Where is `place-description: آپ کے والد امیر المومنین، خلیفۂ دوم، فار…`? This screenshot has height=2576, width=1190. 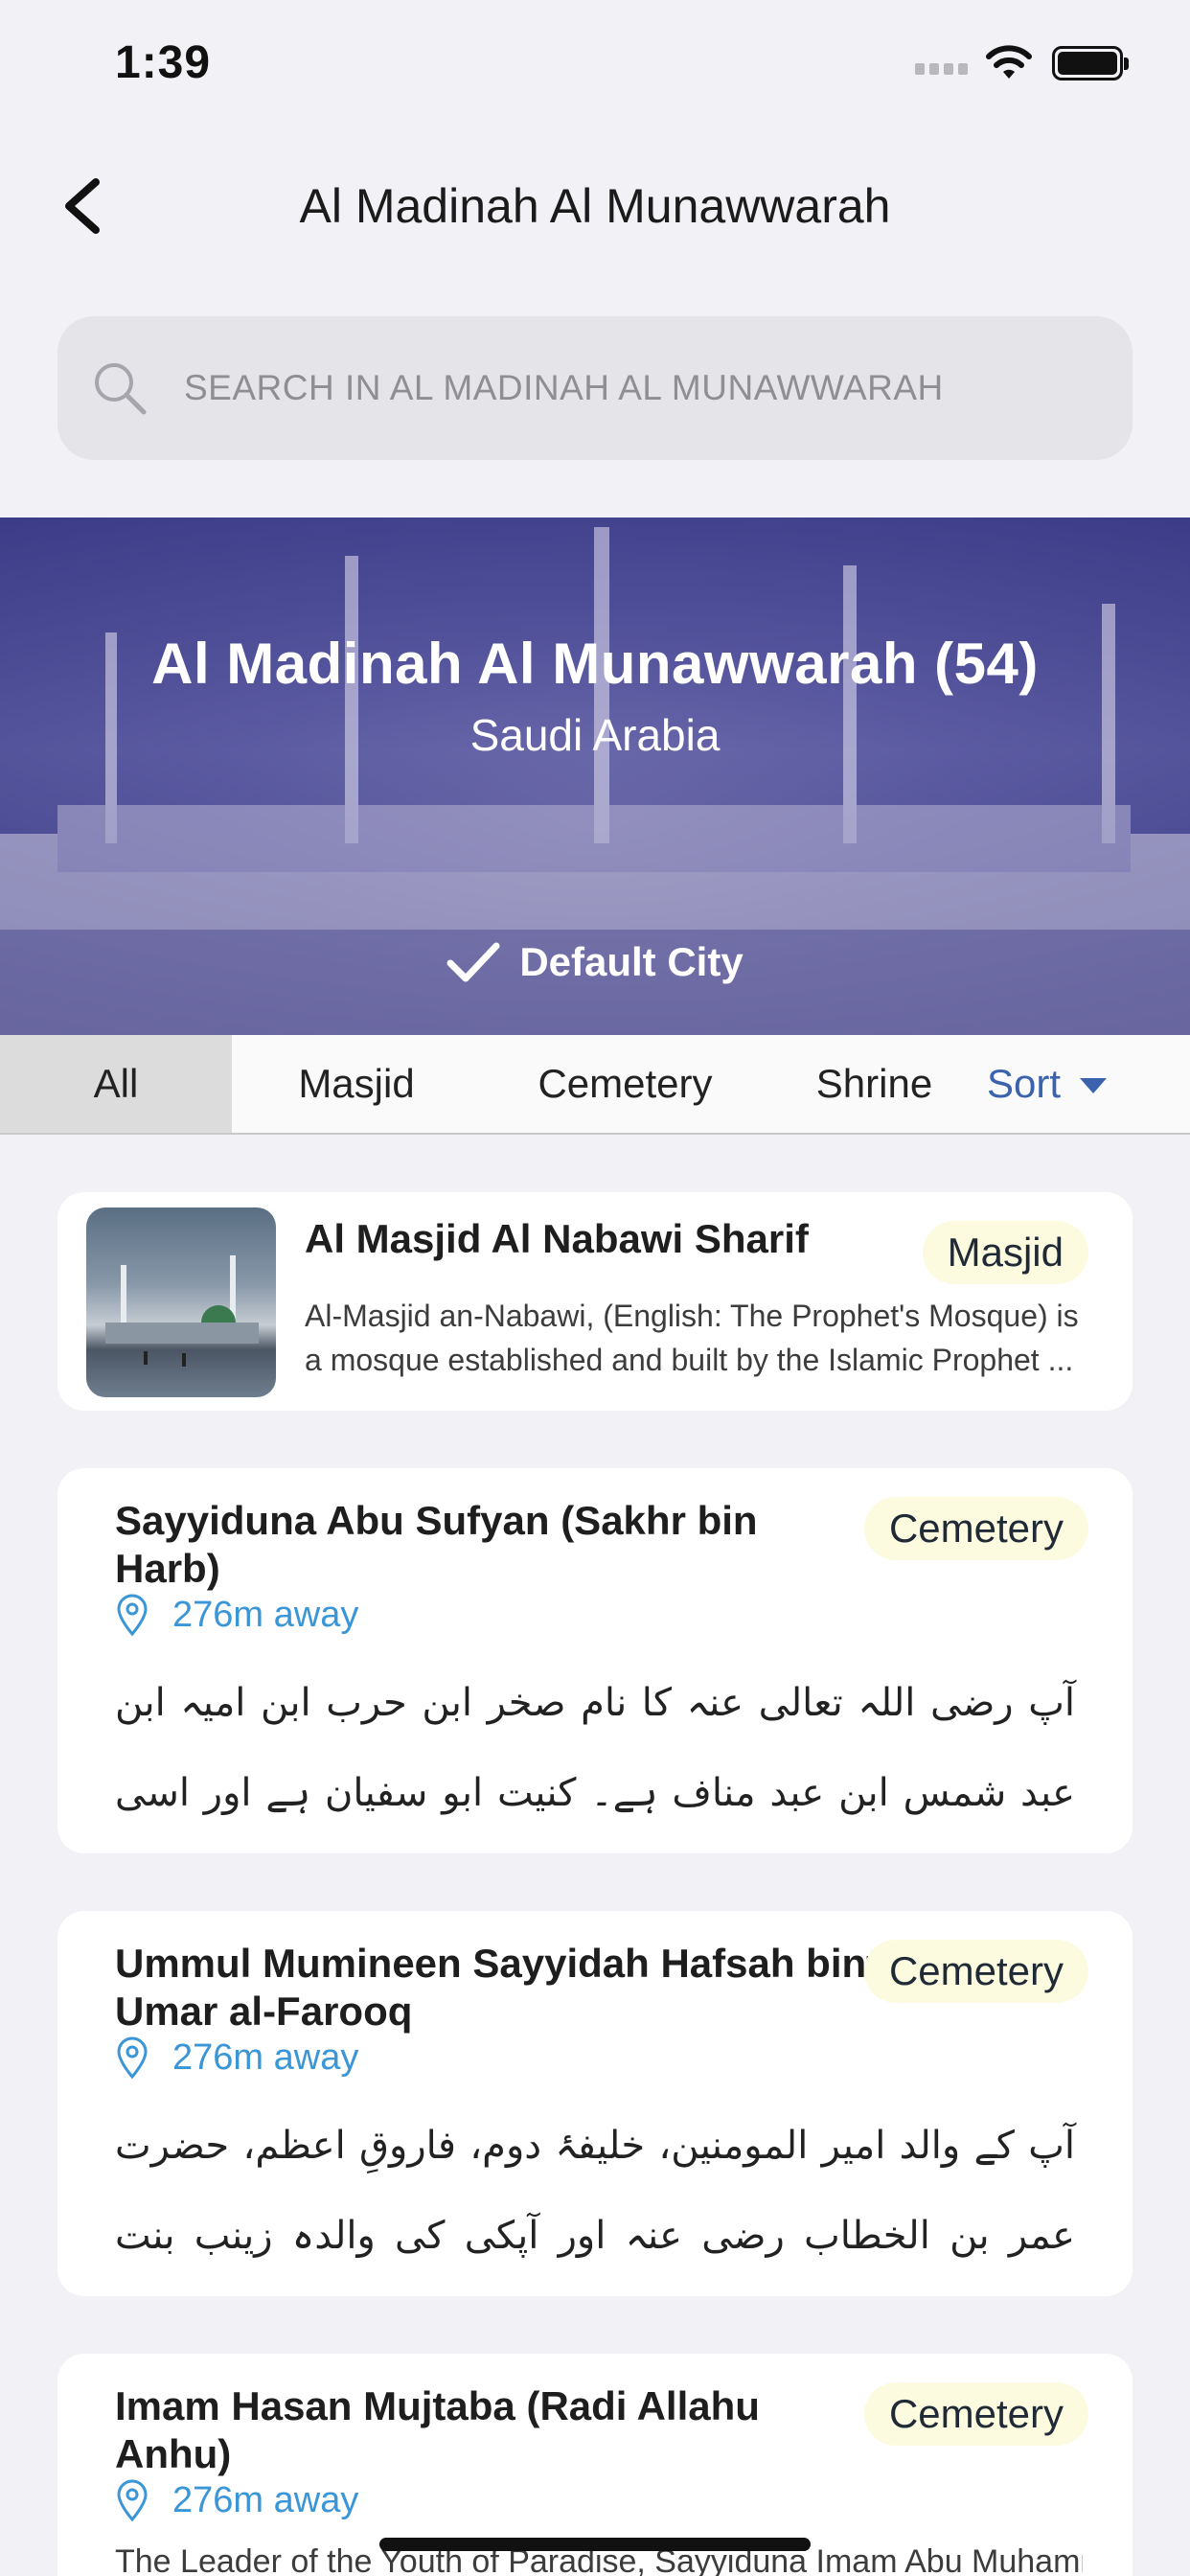
place-description: آپ کے والد امیر المومنین، خلیفۂ دوم، فار… is located at coordinates (595, 2191).